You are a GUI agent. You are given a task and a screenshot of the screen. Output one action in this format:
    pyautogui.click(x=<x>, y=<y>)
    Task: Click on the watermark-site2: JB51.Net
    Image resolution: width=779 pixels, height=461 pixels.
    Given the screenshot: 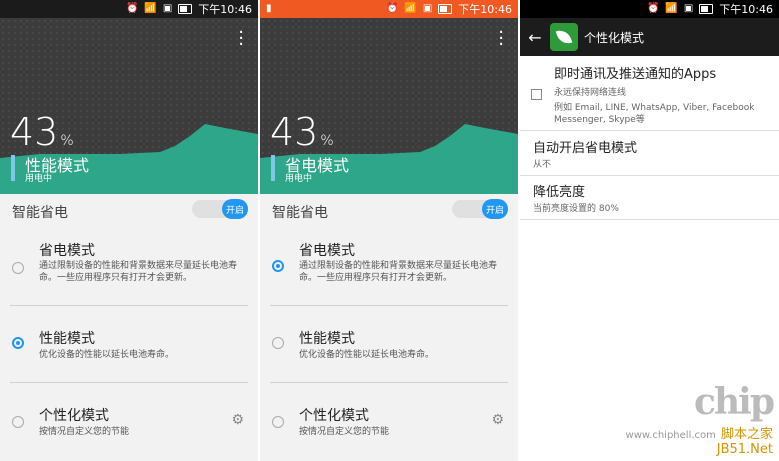 What is the action you would take?
    pyautogui.click(x=744, y=449)
    